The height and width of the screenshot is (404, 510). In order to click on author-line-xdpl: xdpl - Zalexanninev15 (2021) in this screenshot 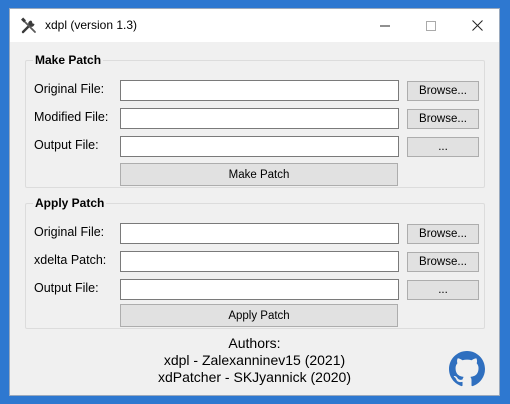, I will do `click(254, 360)`.